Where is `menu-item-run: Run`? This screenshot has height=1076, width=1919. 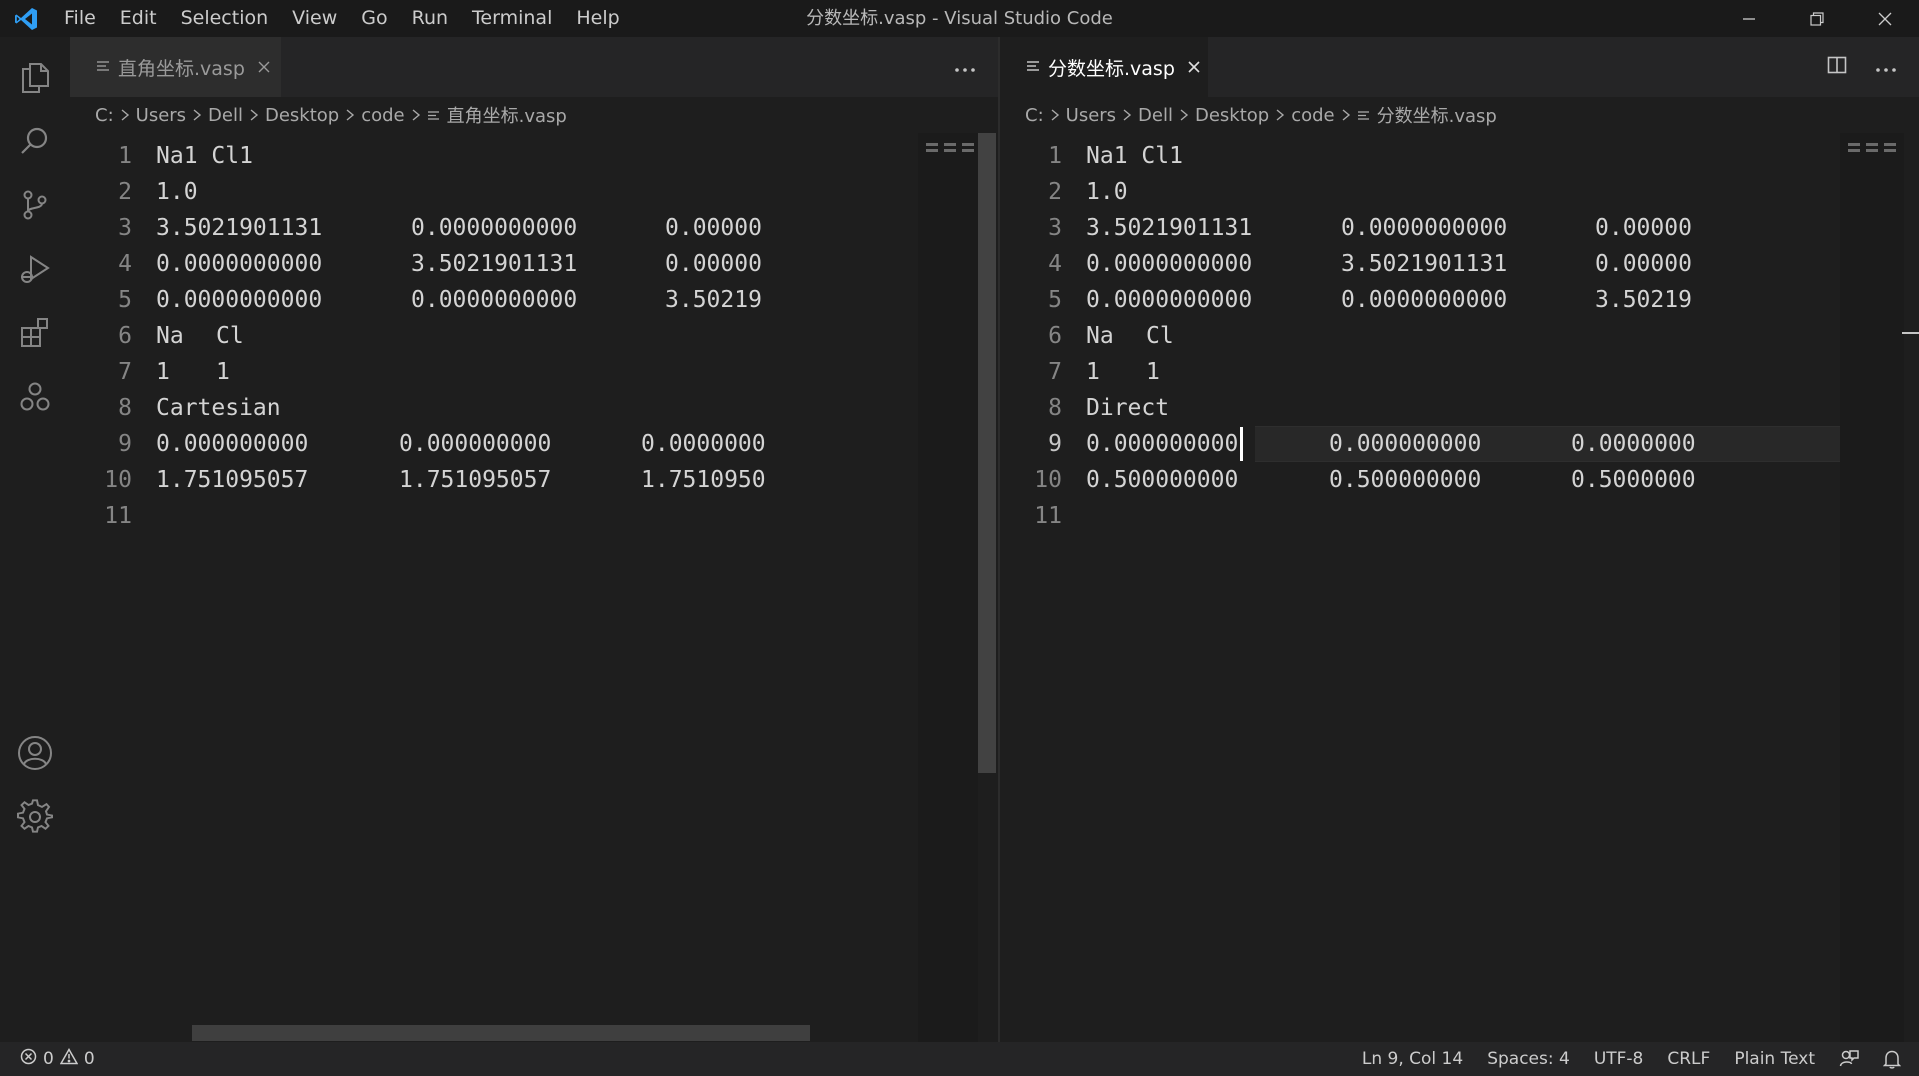
menu-item-run: Run is located at coordinates (430, 18).